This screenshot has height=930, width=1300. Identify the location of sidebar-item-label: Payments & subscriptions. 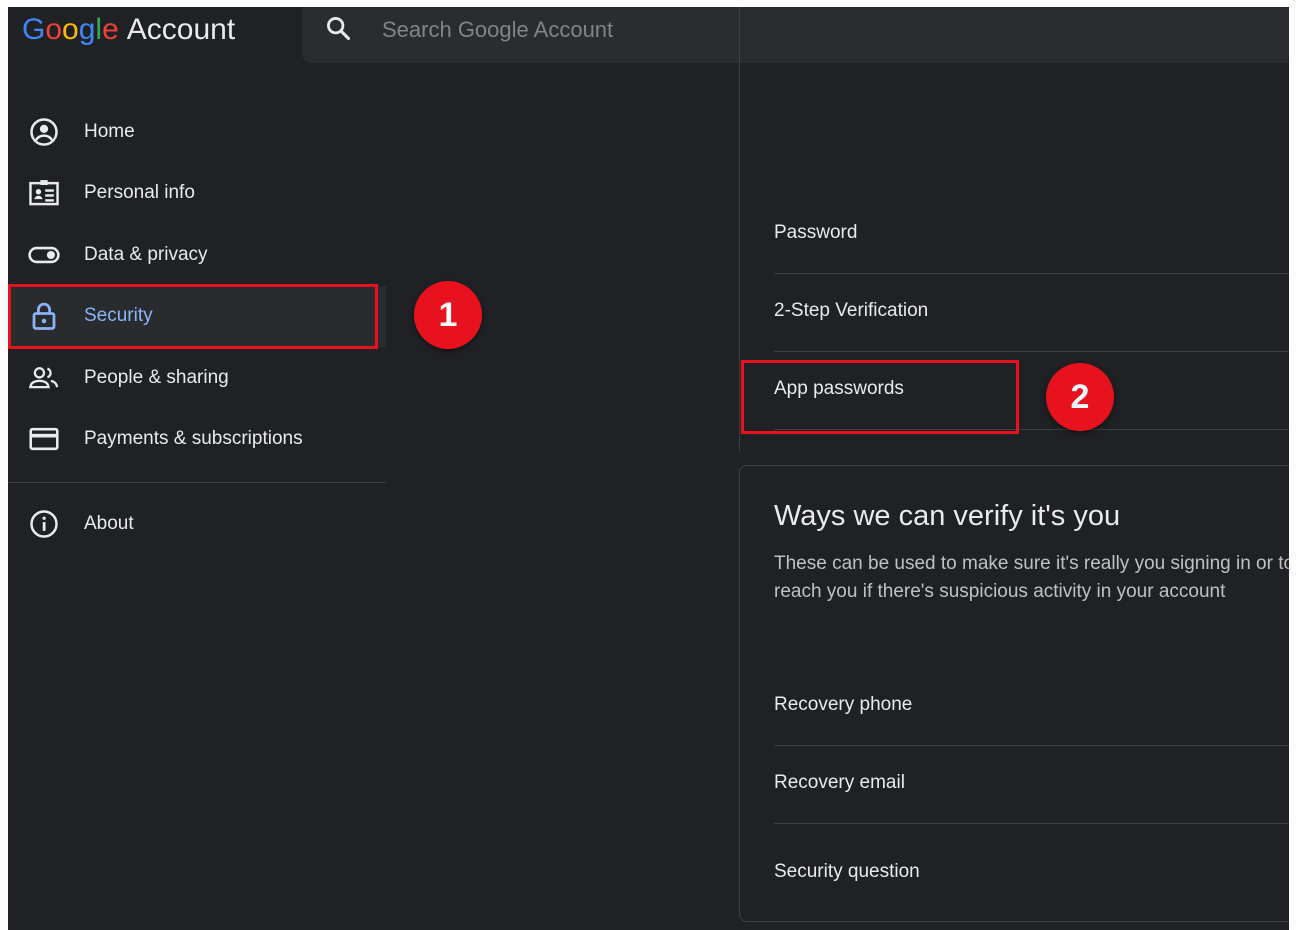
(193, 439).